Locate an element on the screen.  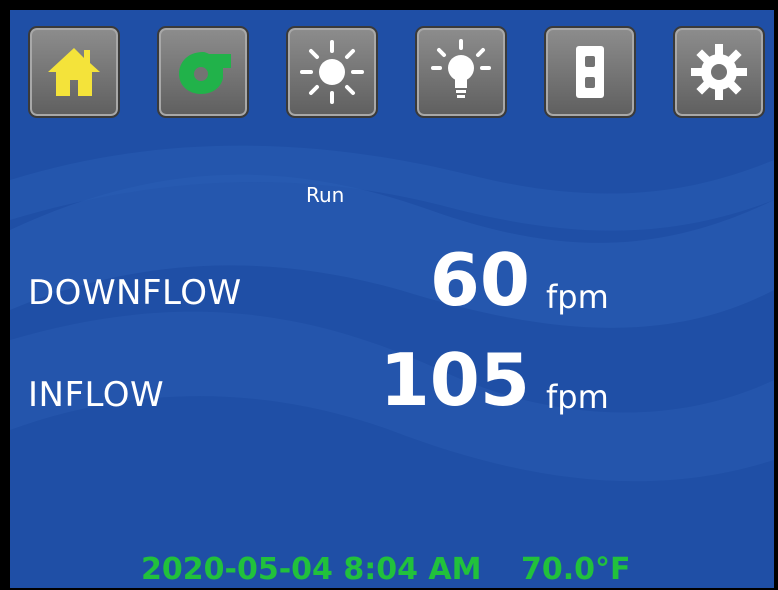
inflow-value: 105 is located at coordinates (454, 380).